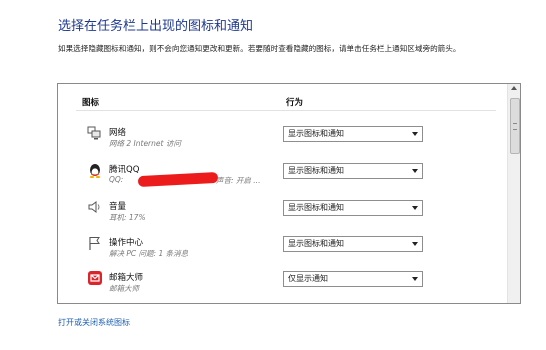 This screenshot has width=546, height=350. What do you see at coordinates (353, 171) in the screenshot?
I see `behavior-dropdown-qq: 显示图标和通知` at bounding box center [353, 171].